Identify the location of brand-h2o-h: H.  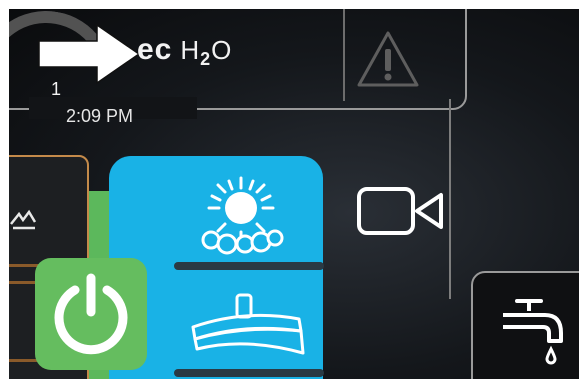
(190, 50).